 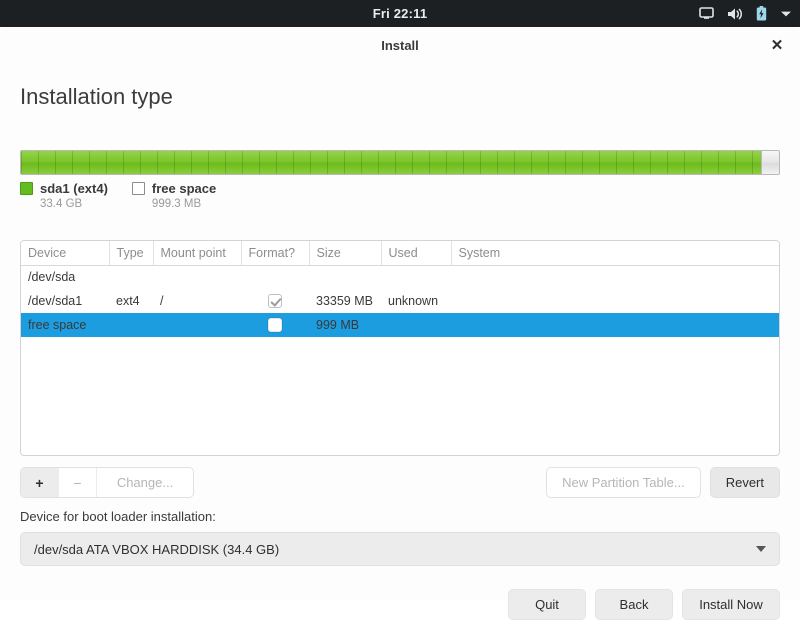 I want to click on battery-charging-icon, so click(x=761, y=13).